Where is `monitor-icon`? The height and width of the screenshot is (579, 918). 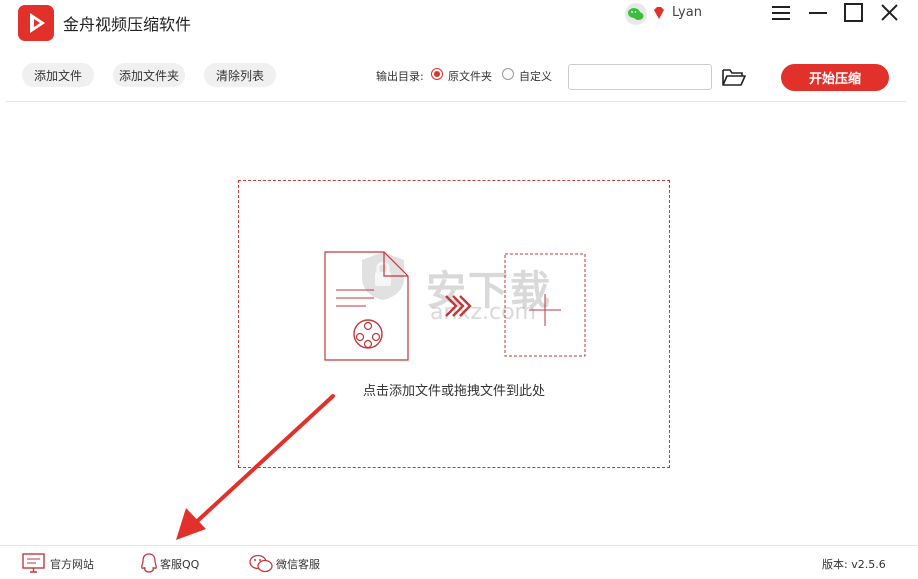
monitor-icon is located at coordinates (33, 563).